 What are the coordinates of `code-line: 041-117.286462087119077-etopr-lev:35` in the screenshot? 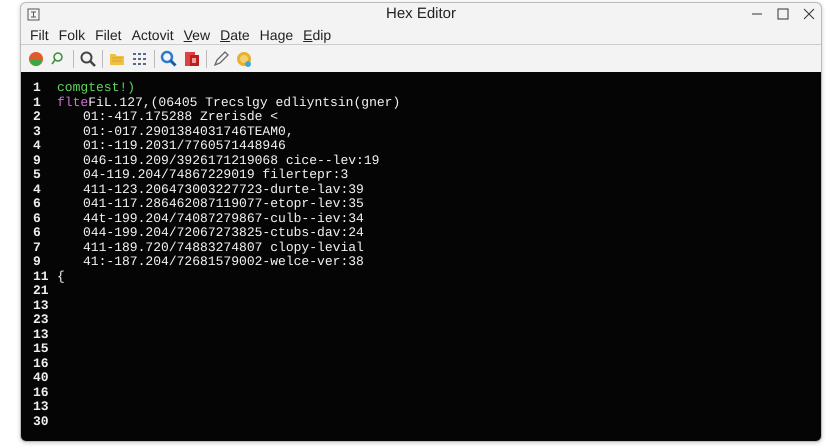 It's located at (223, 204).